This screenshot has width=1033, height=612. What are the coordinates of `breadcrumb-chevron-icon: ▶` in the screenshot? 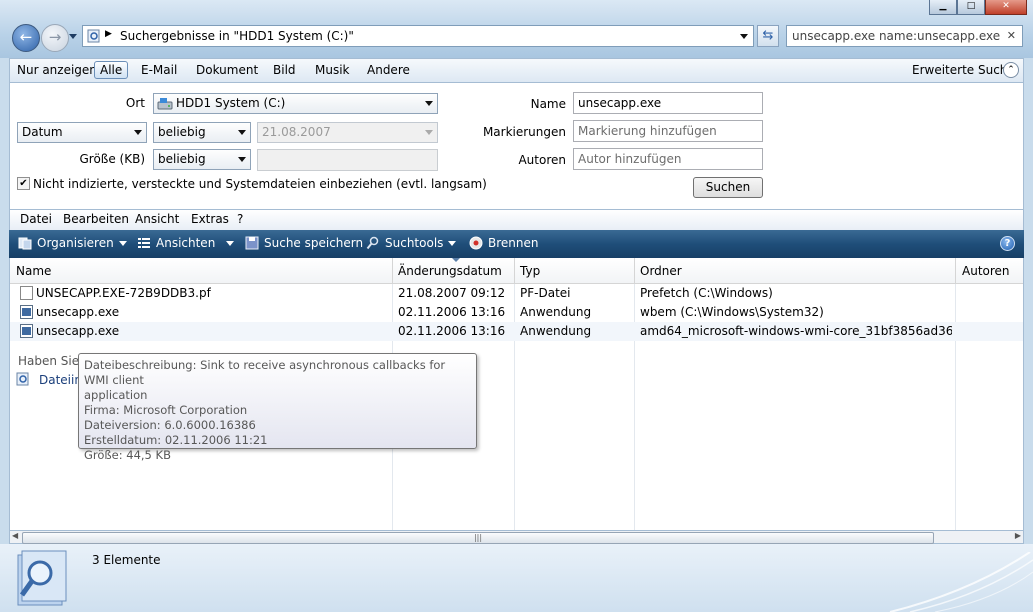 It's located at (108, 34).